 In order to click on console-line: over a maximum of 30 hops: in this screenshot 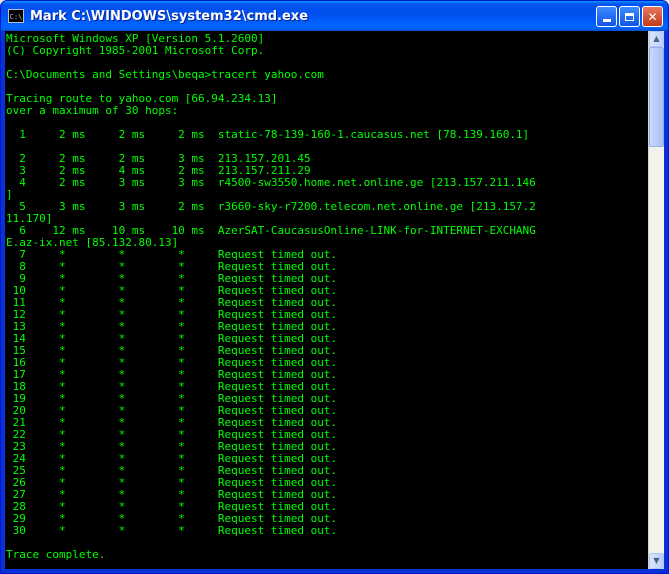, I will do `click(92, 110)`.